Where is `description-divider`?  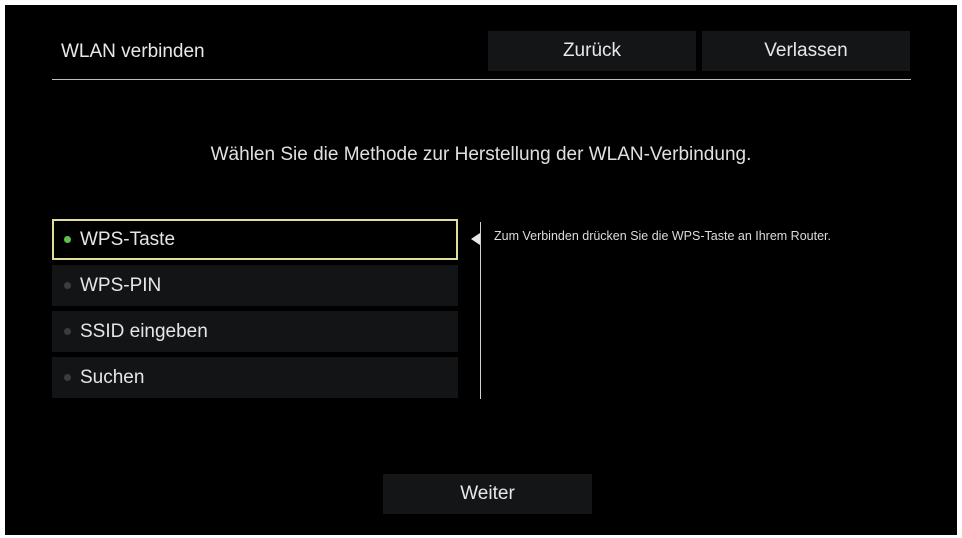 description-divider is located at coordinates (480, 310).